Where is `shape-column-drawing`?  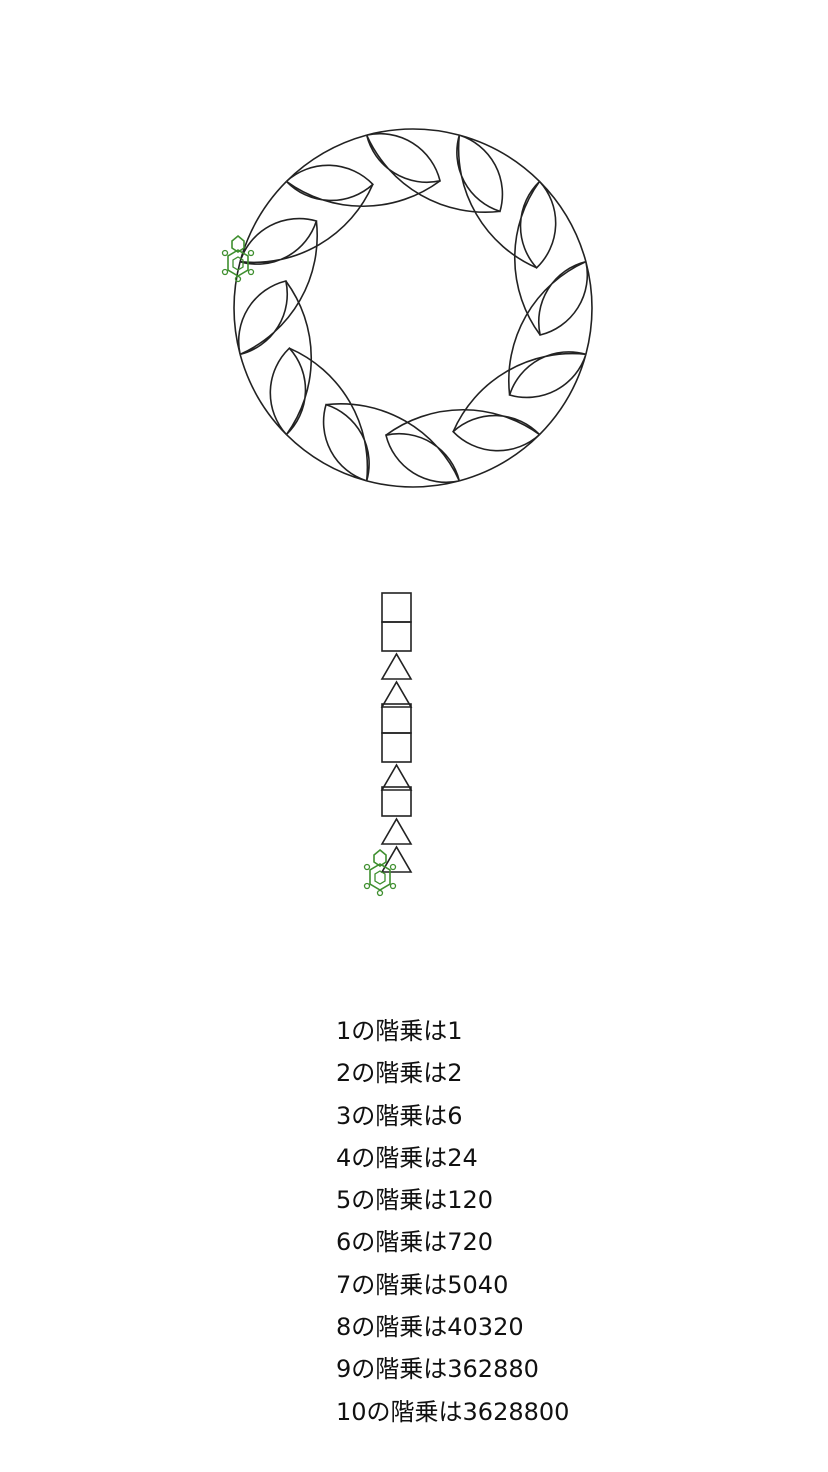
shape-column-drawing is located at coordinates (396, 732).